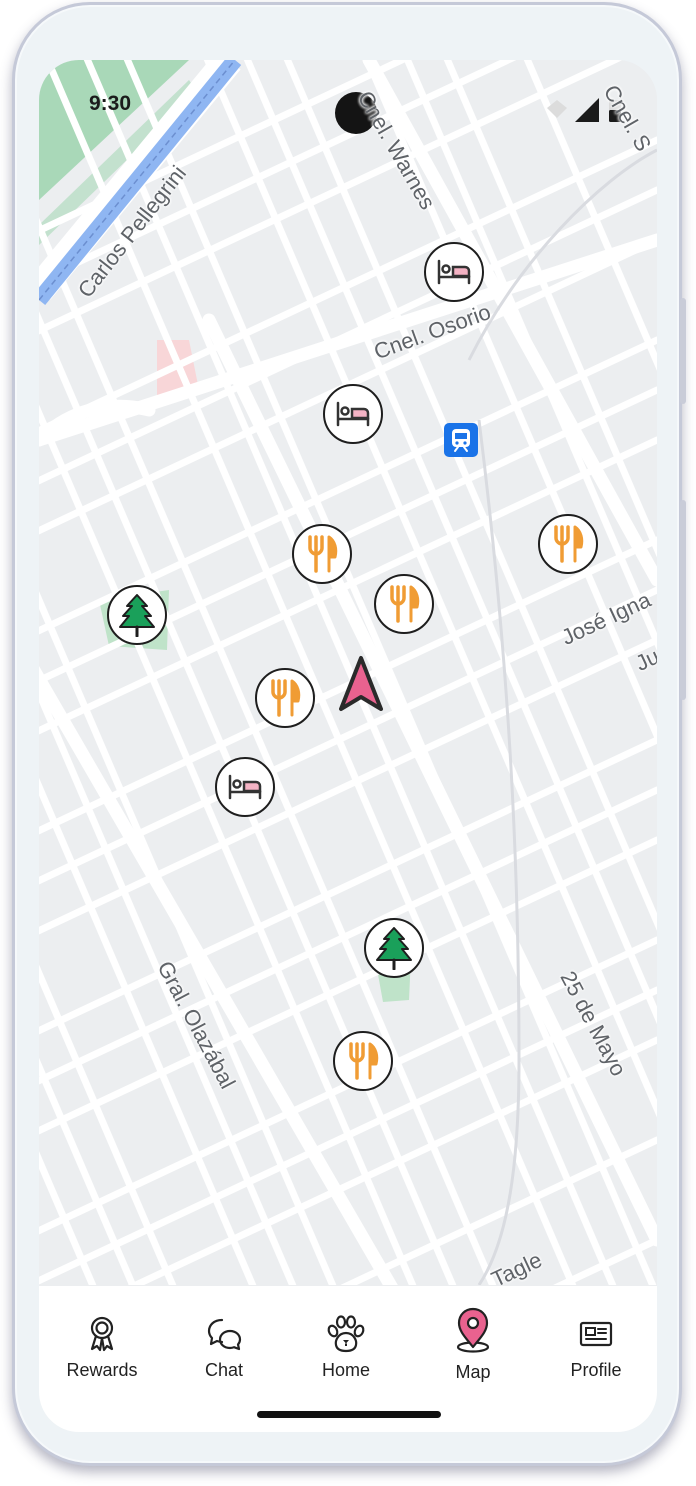 The image size is (696, 1486). I want to click on award-icon, so click(102, 1334).